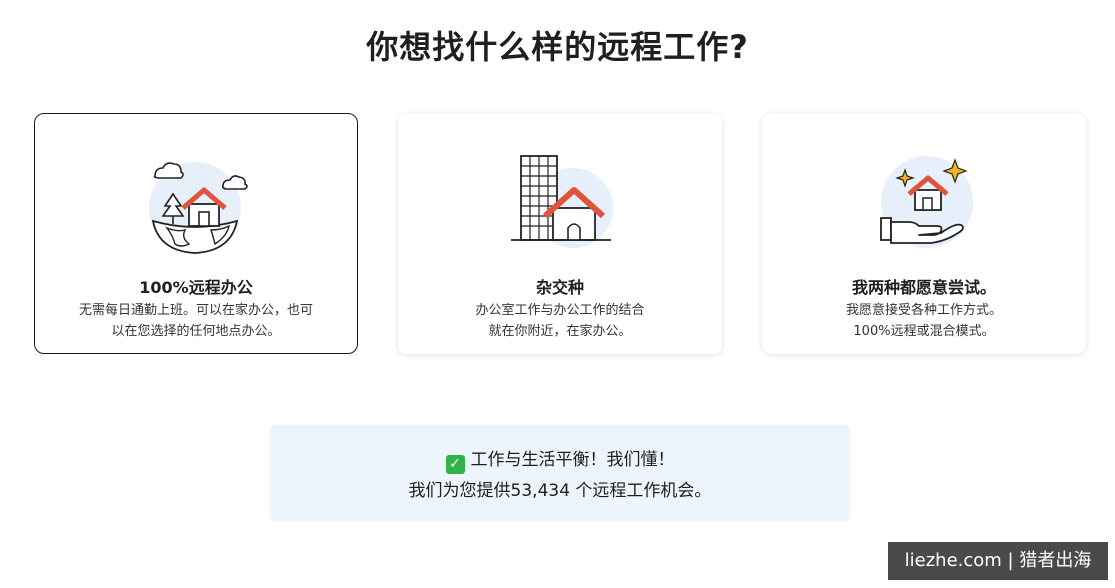  Describe the element at coordinates (924, 321) in the screenshot. I see `option-description: 我愿意接受各种工作方式。 100%远程或混合模式。` at that location.